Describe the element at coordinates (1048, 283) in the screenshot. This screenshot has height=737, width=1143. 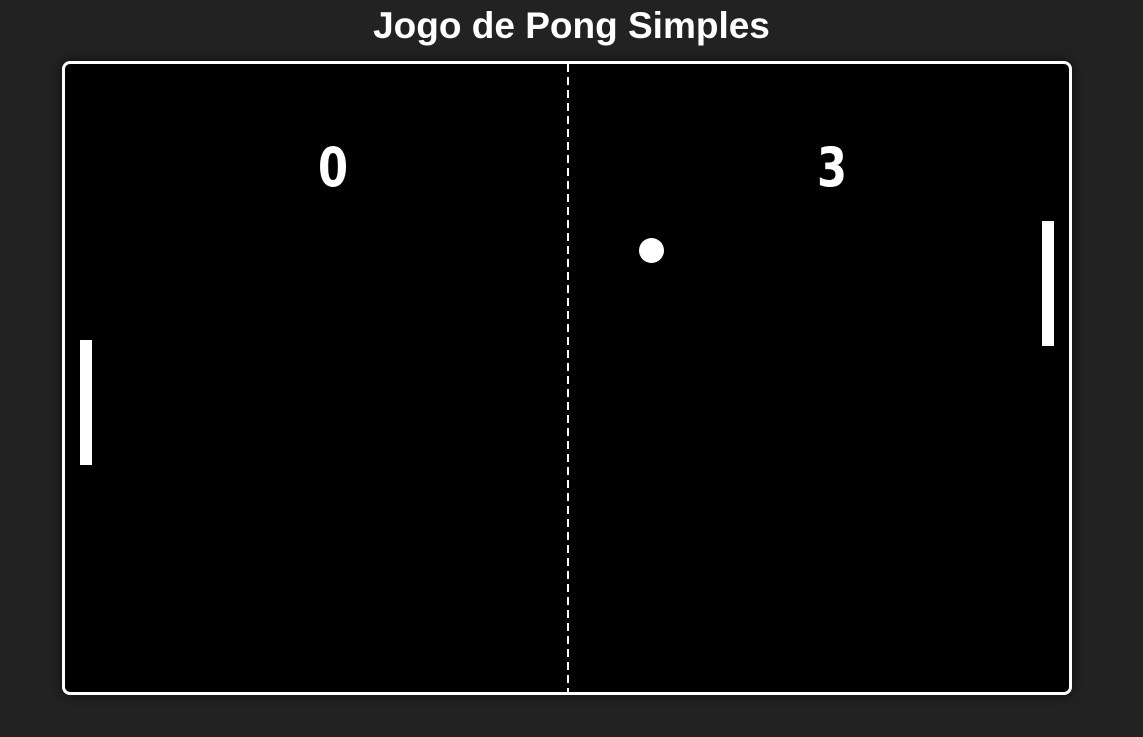
I see `right-paddle` at that location.